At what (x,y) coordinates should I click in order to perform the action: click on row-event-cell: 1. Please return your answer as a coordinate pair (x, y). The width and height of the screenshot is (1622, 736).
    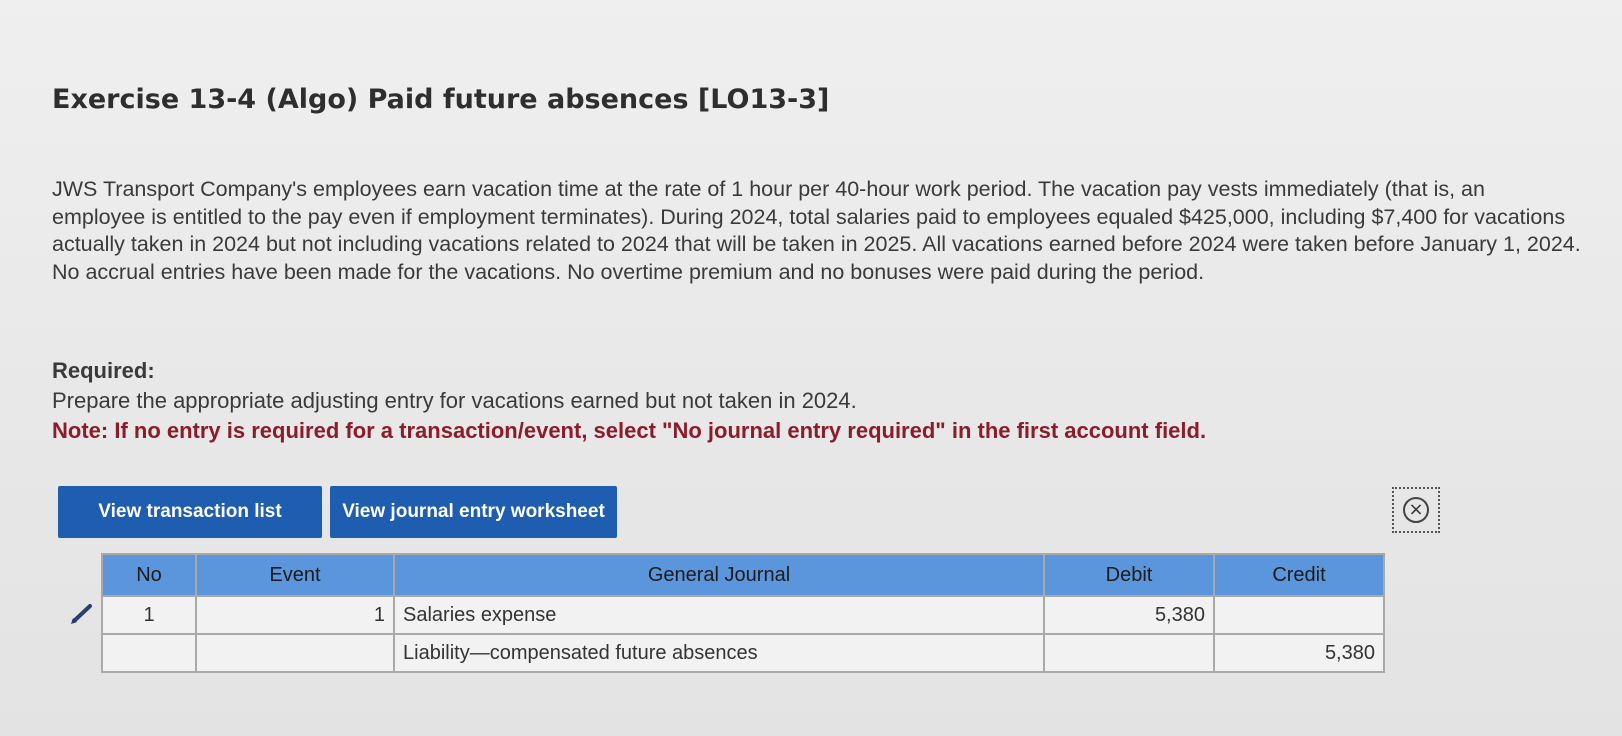
    Looking at the image, I should click on (295, 615).